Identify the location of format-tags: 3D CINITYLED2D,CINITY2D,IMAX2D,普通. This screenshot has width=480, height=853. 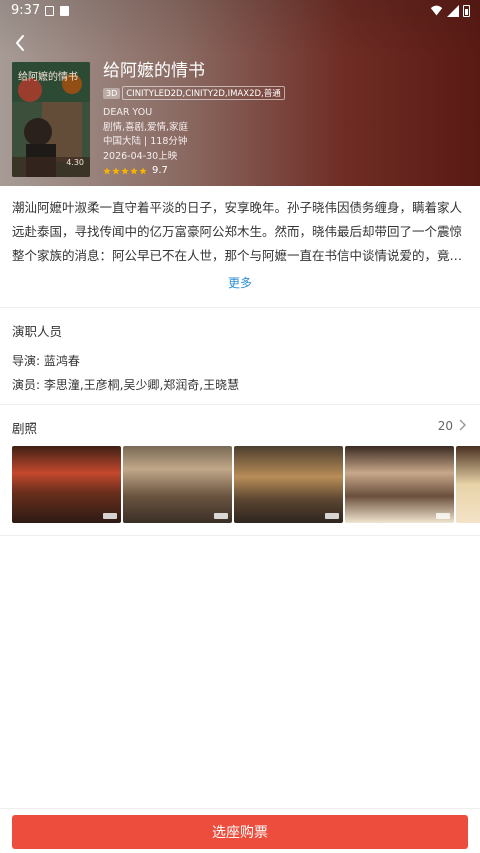
(194, 93).